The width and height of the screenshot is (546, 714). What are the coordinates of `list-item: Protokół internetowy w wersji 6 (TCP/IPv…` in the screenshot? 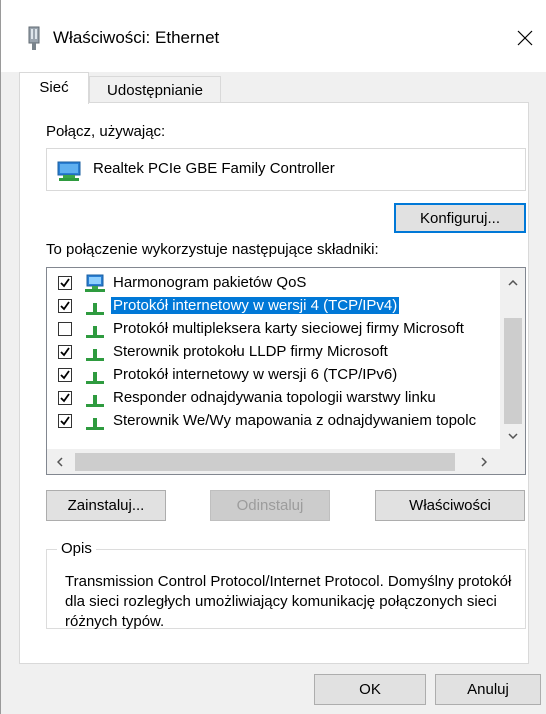 It's located at (273, 375).